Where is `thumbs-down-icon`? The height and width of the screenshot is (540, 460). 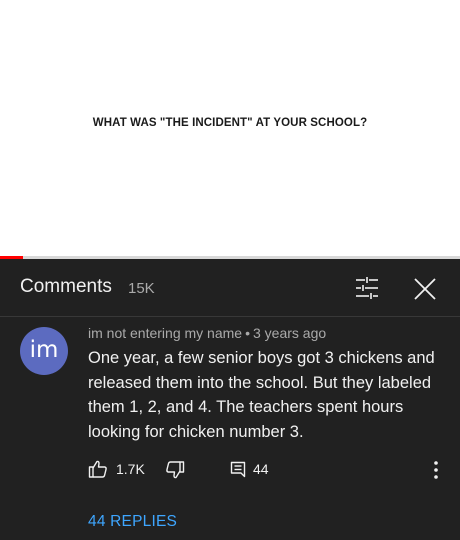
thumbs-down-icon is located at coordinates (175, 470).